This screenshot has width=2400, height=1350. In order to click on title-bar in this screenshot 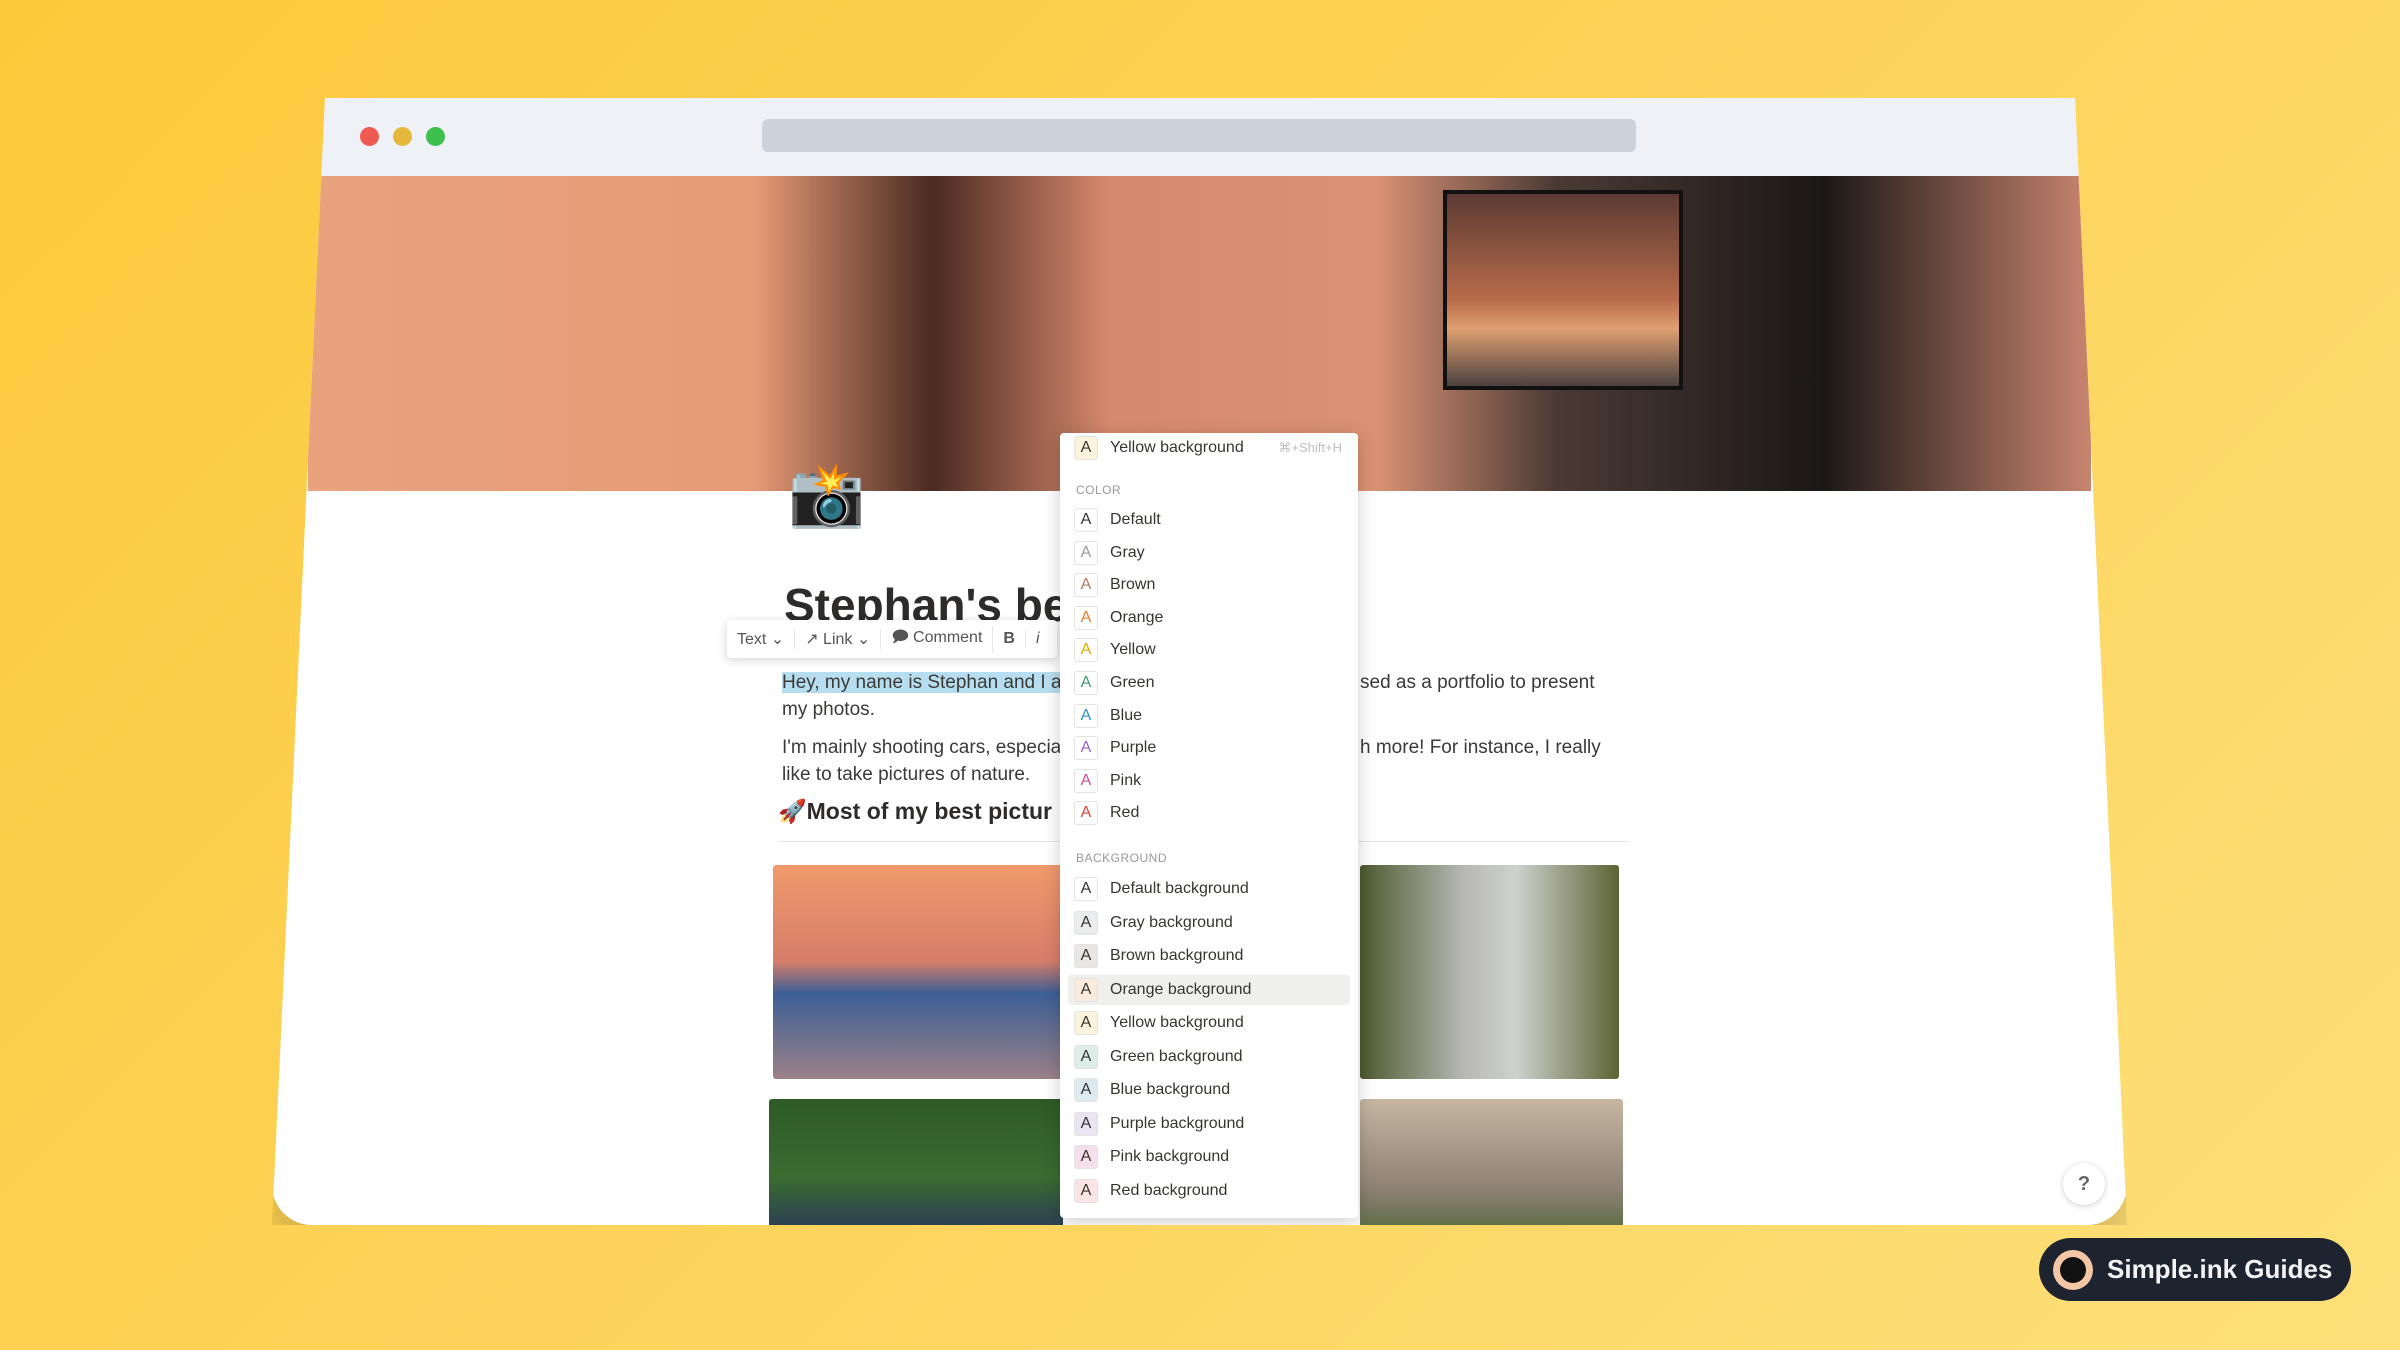, I will do `click(1199, 137)`.